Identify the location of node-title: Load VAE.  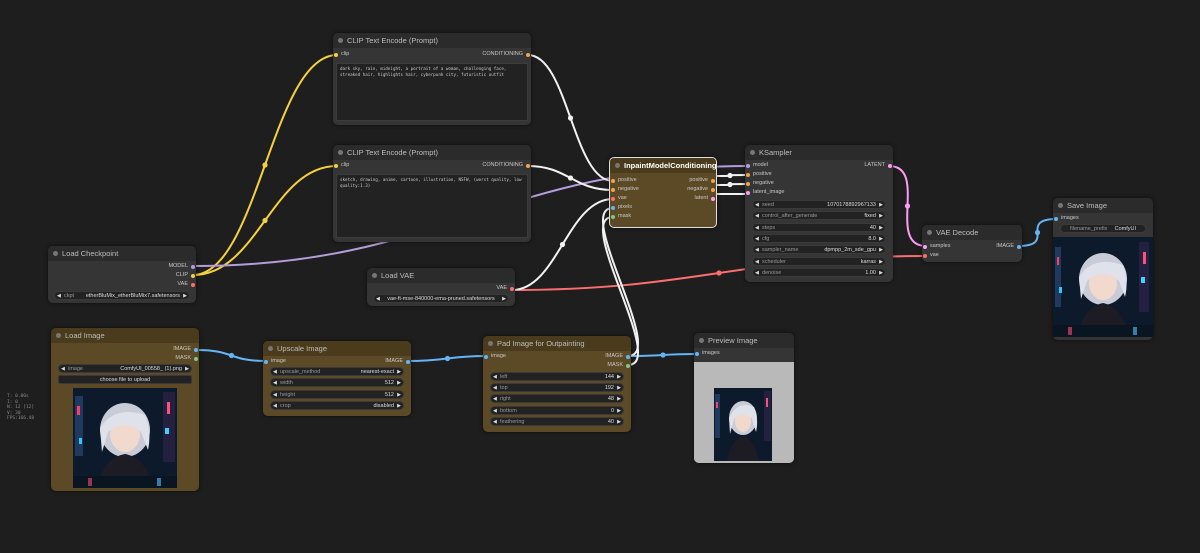
(441, 275).